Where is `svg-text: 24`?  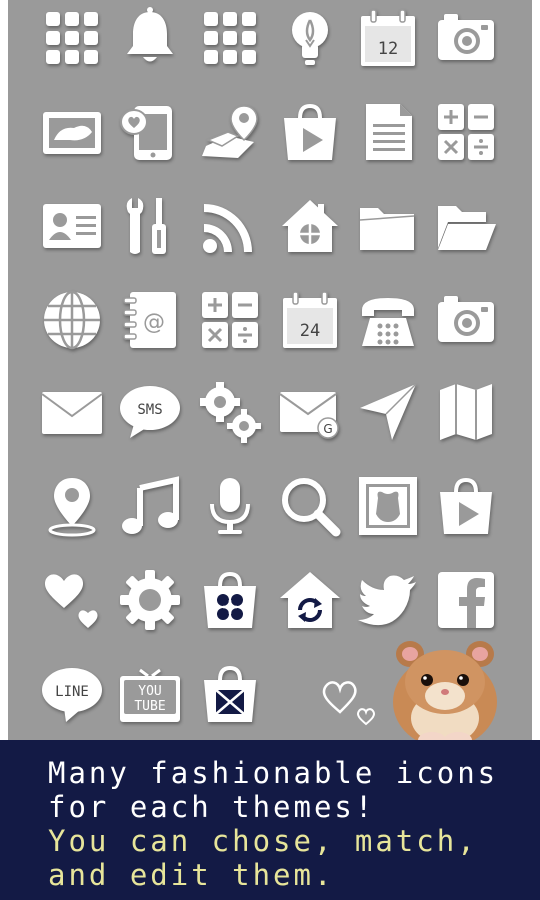
svg-text: 24 is located at coordinates (310, 331).